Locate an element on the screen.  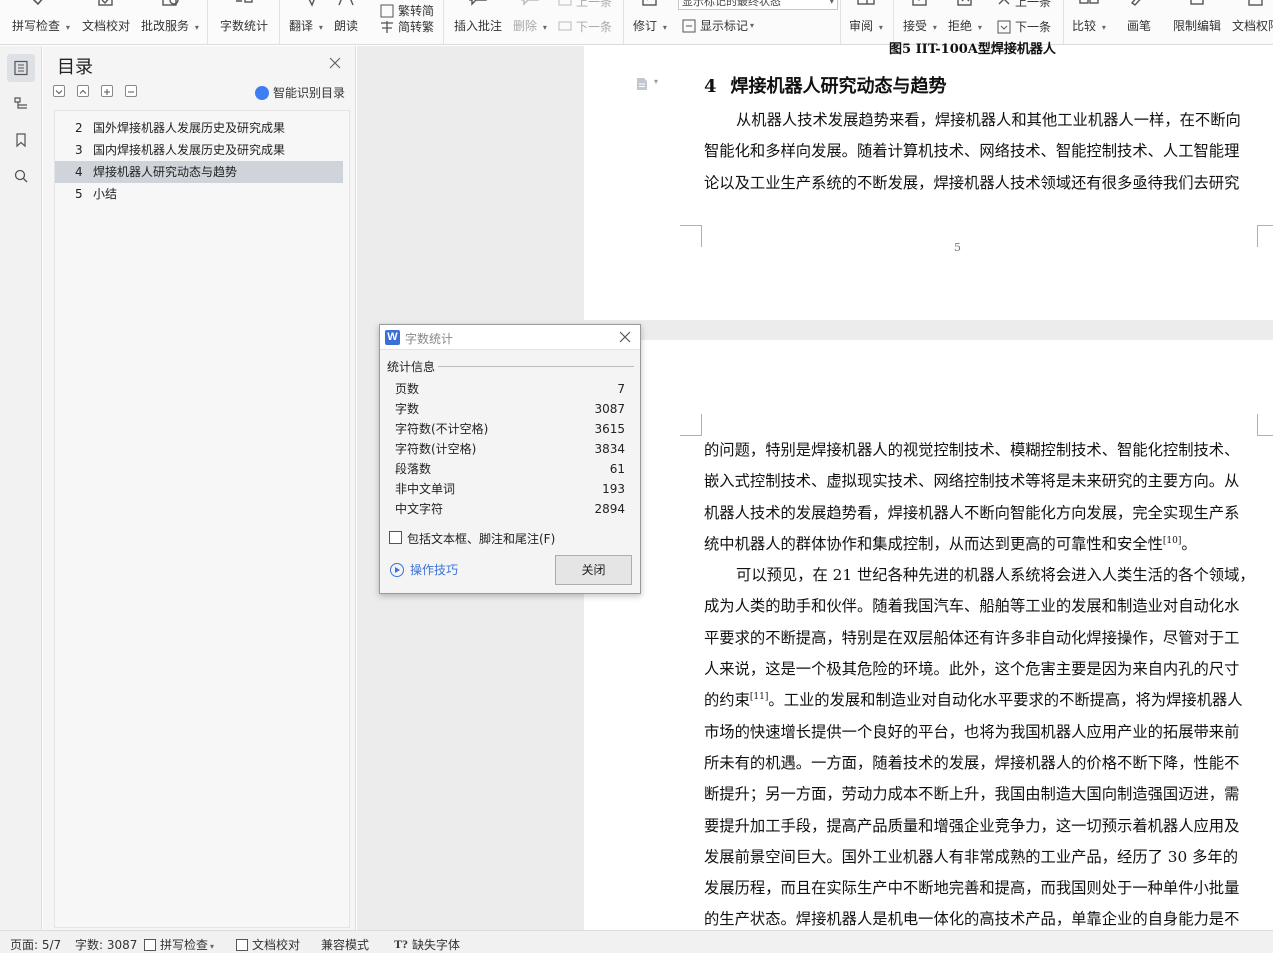
doc-permission-button: 文档权限 is located at coordinates (1252, 17).